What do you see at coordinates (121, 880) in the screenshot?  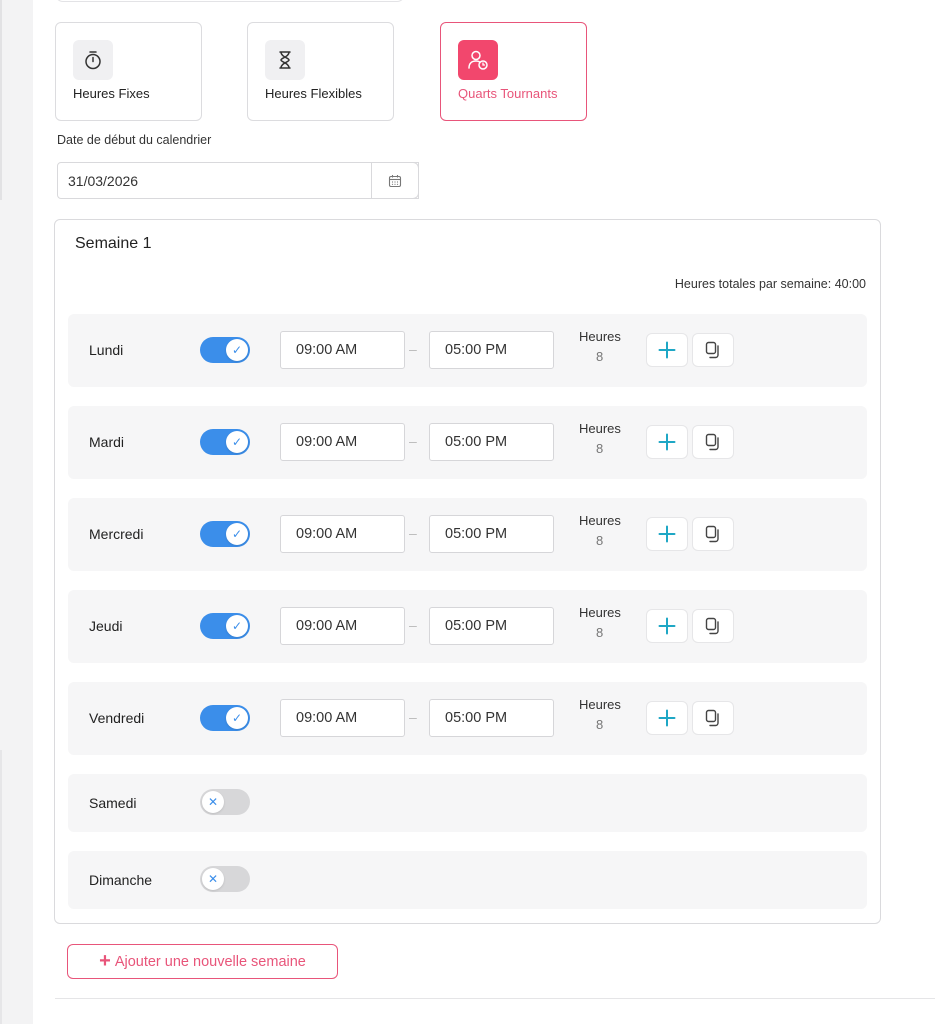 I see `day-name: Dimanche` at bounding box center [121, 880].